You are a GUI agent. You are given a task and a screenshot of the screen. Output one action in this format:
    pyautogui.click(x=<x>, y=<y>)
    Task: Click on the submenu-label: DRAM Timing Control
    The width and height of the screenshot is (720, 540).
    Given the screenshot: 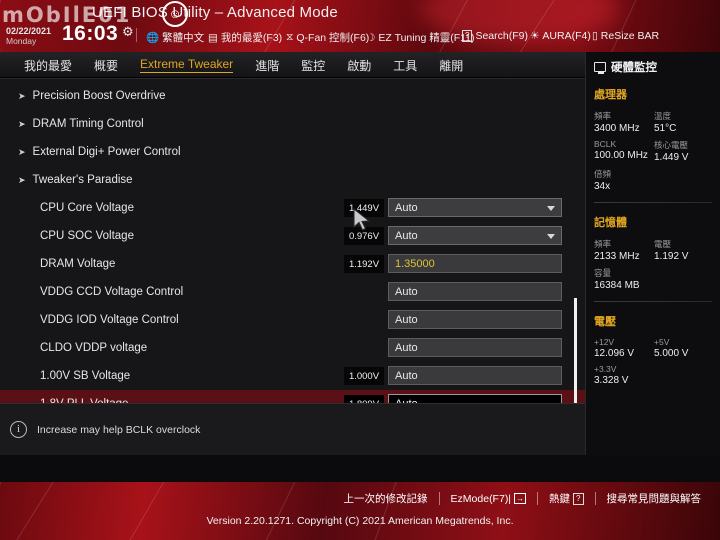 What is the action you would take?
    pyautogui.click(x=88, y=124)
    